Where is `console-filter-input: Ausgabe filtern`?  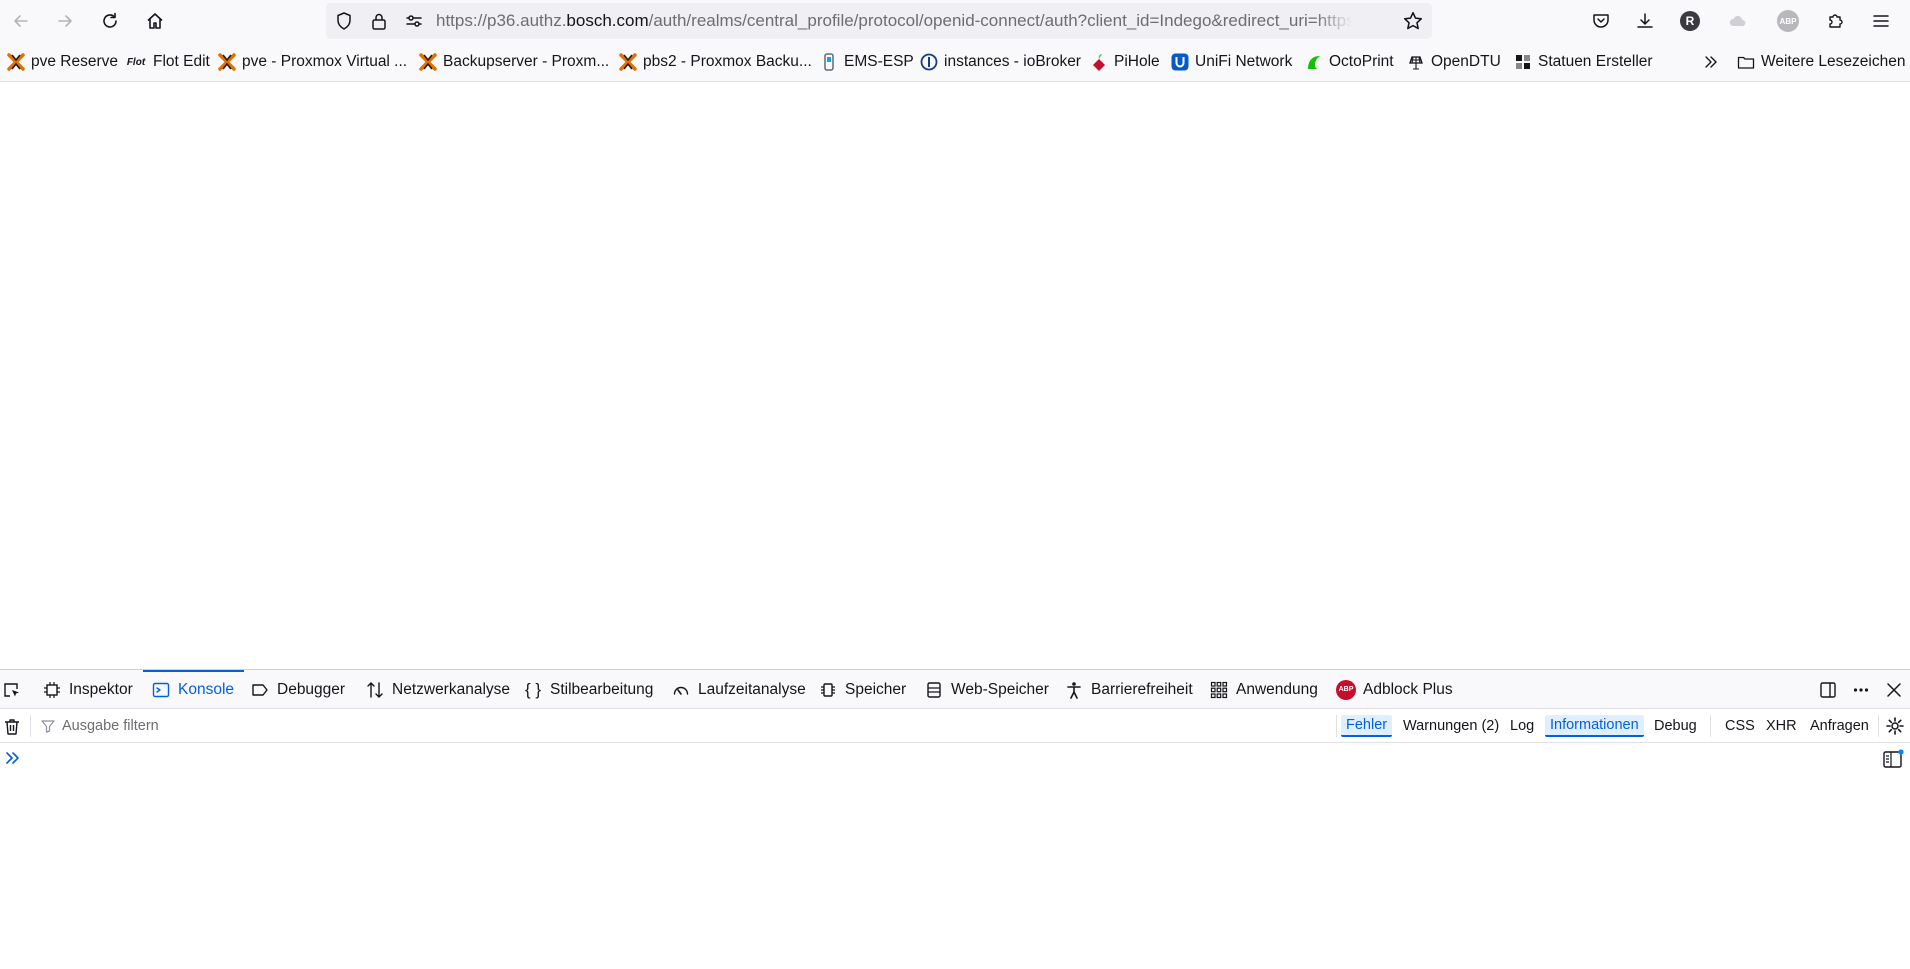 console-filter-input: Ausgabe filtern is located at coordinates (680, 726).